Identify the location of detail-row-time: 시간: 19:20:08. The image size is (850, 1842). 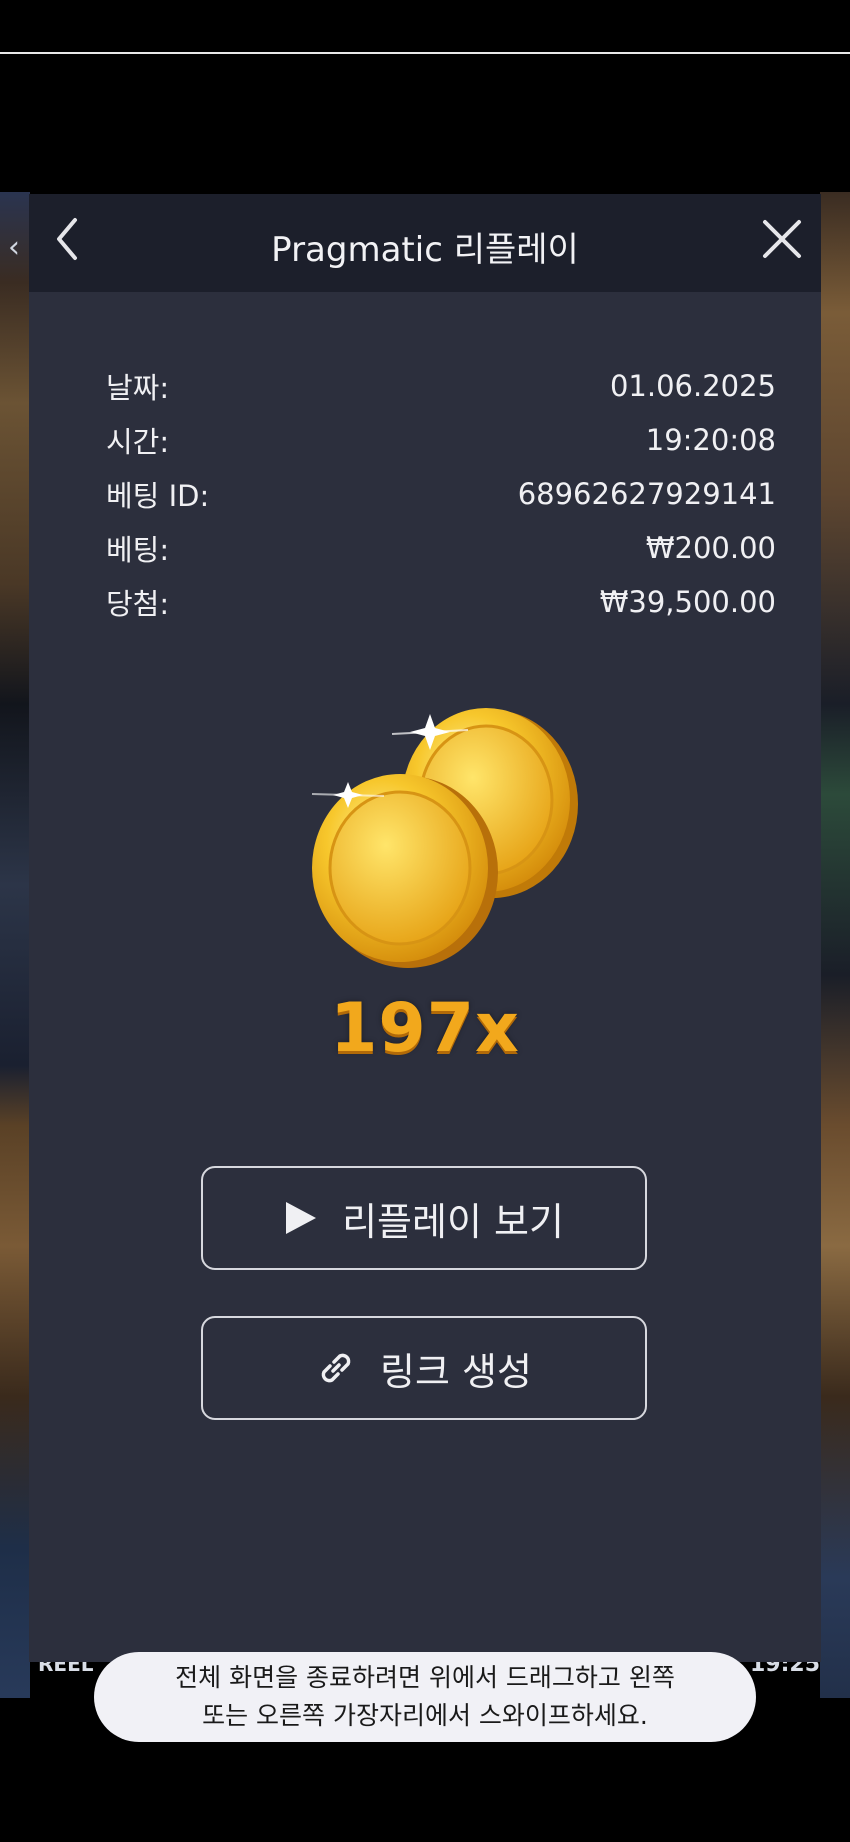
(441, 440).